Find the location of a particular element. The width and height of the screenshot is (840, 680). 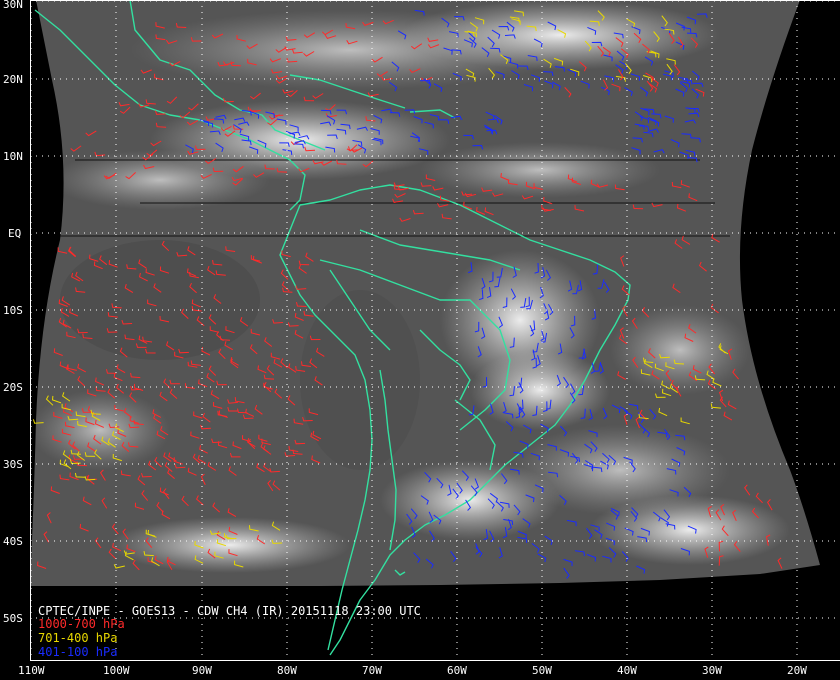

lon-label: 80W is located at coordinates (287, 670).